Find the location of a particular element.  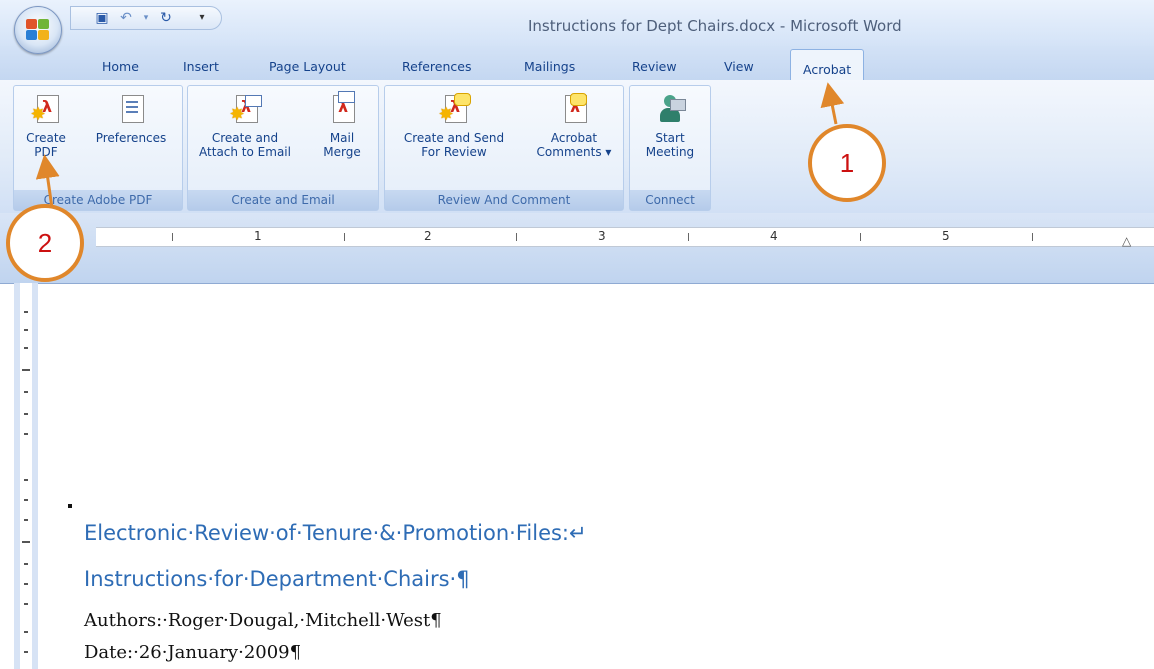

ruler-number: 3 is located at coordinates (602, 236).